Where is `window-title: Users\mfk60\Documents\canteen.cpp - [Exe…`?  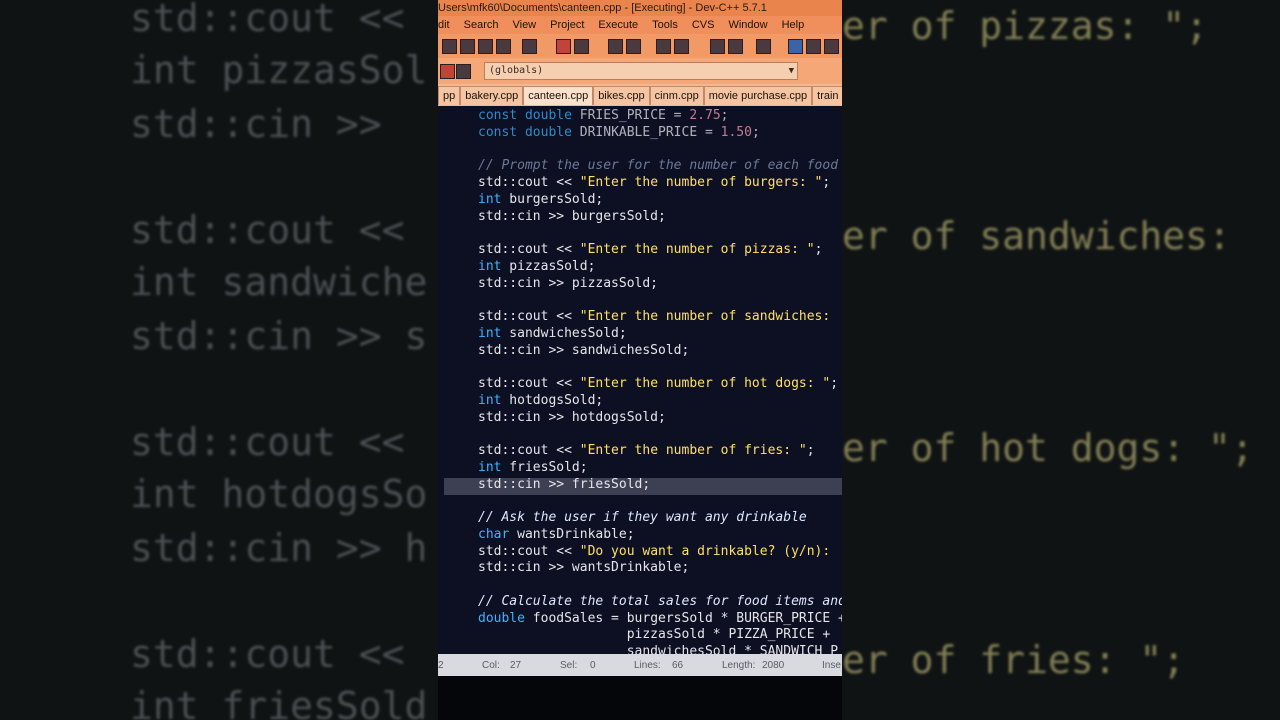 window-title: Users\mfk60\Documents\canteen.cpp - [Exe… is located at coordinates (640, 8).